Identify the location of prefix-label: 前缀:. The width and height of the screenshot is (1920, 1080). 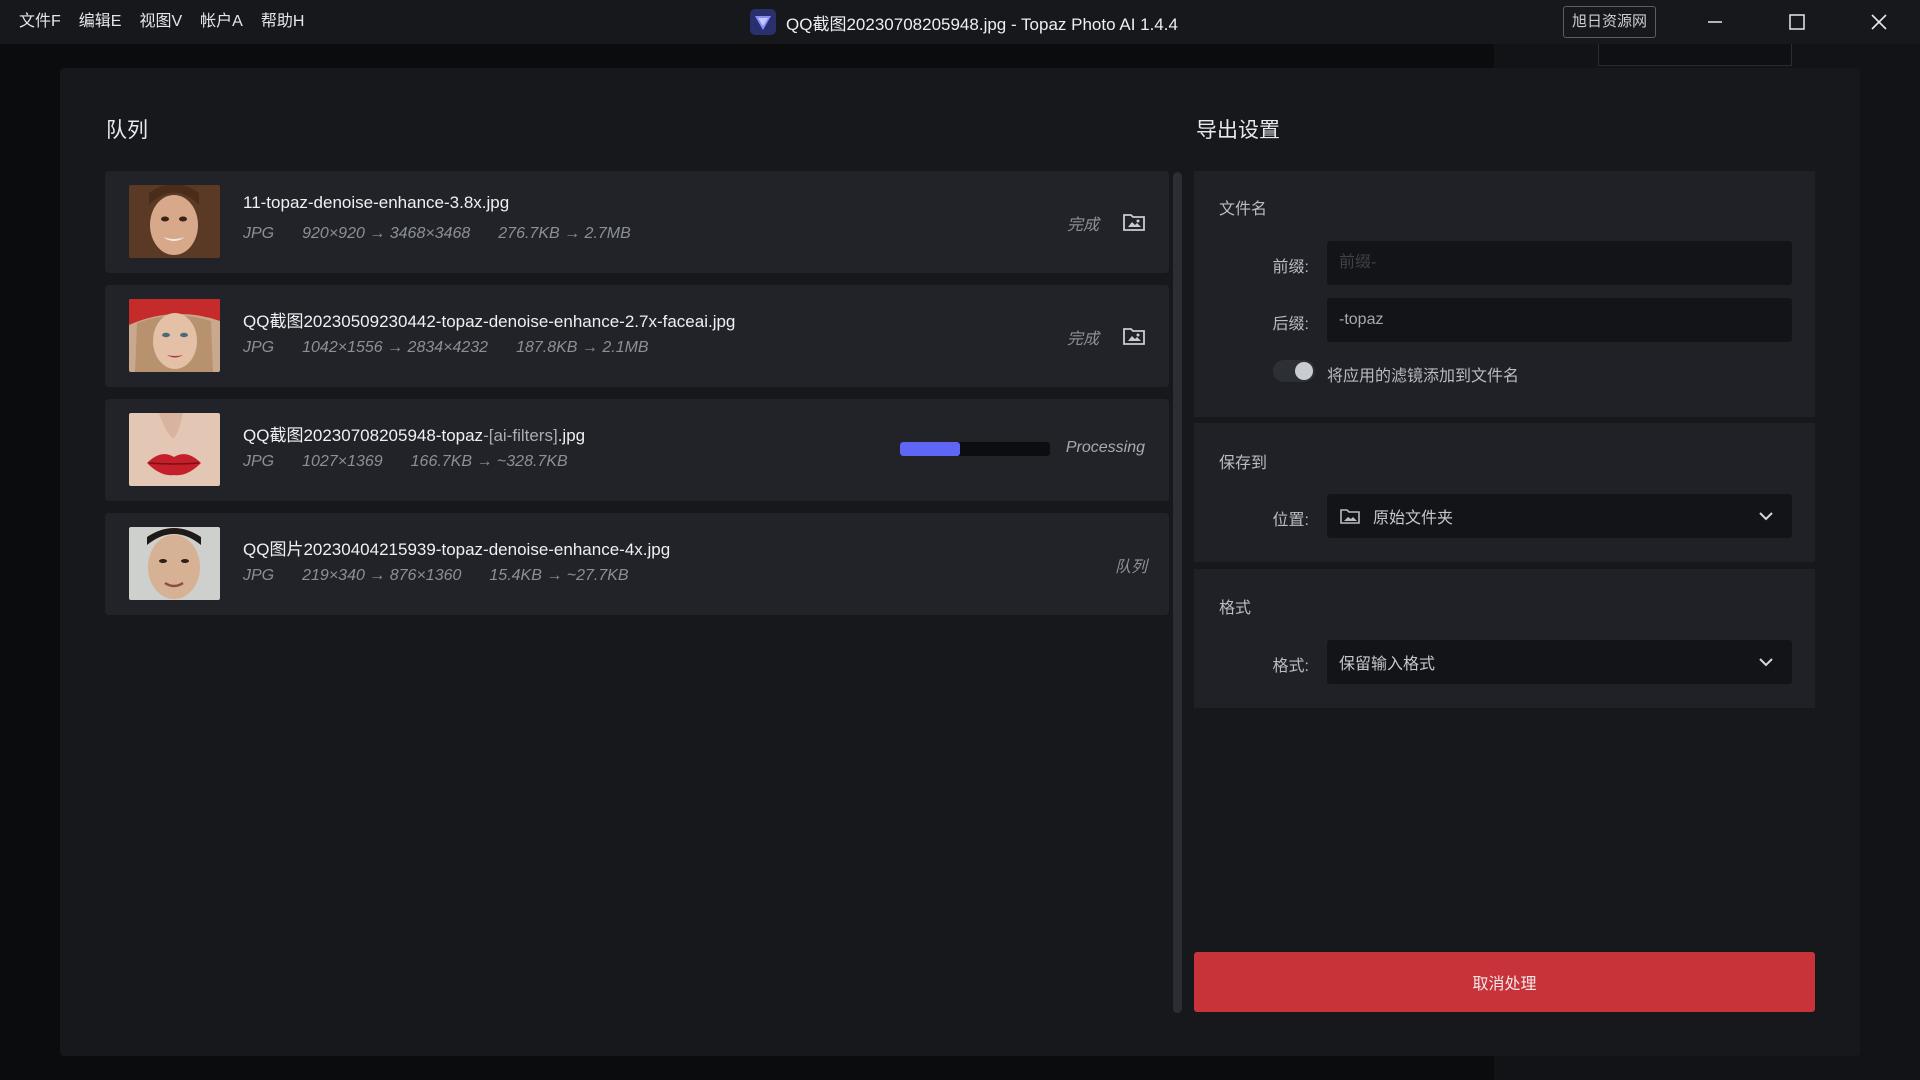
(1290, 267).